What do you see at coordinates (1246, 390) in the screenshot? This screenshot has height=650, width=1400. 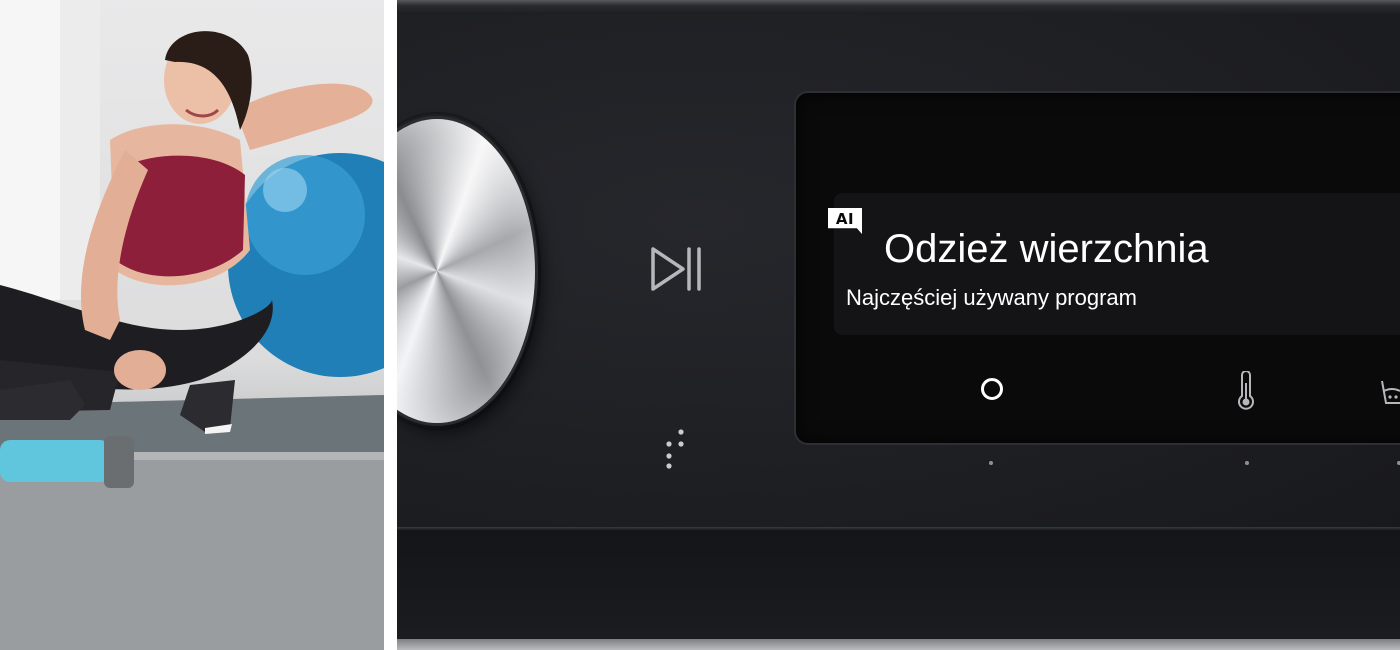 I see `thermometer-icon` at bounding box center [1246, 390].